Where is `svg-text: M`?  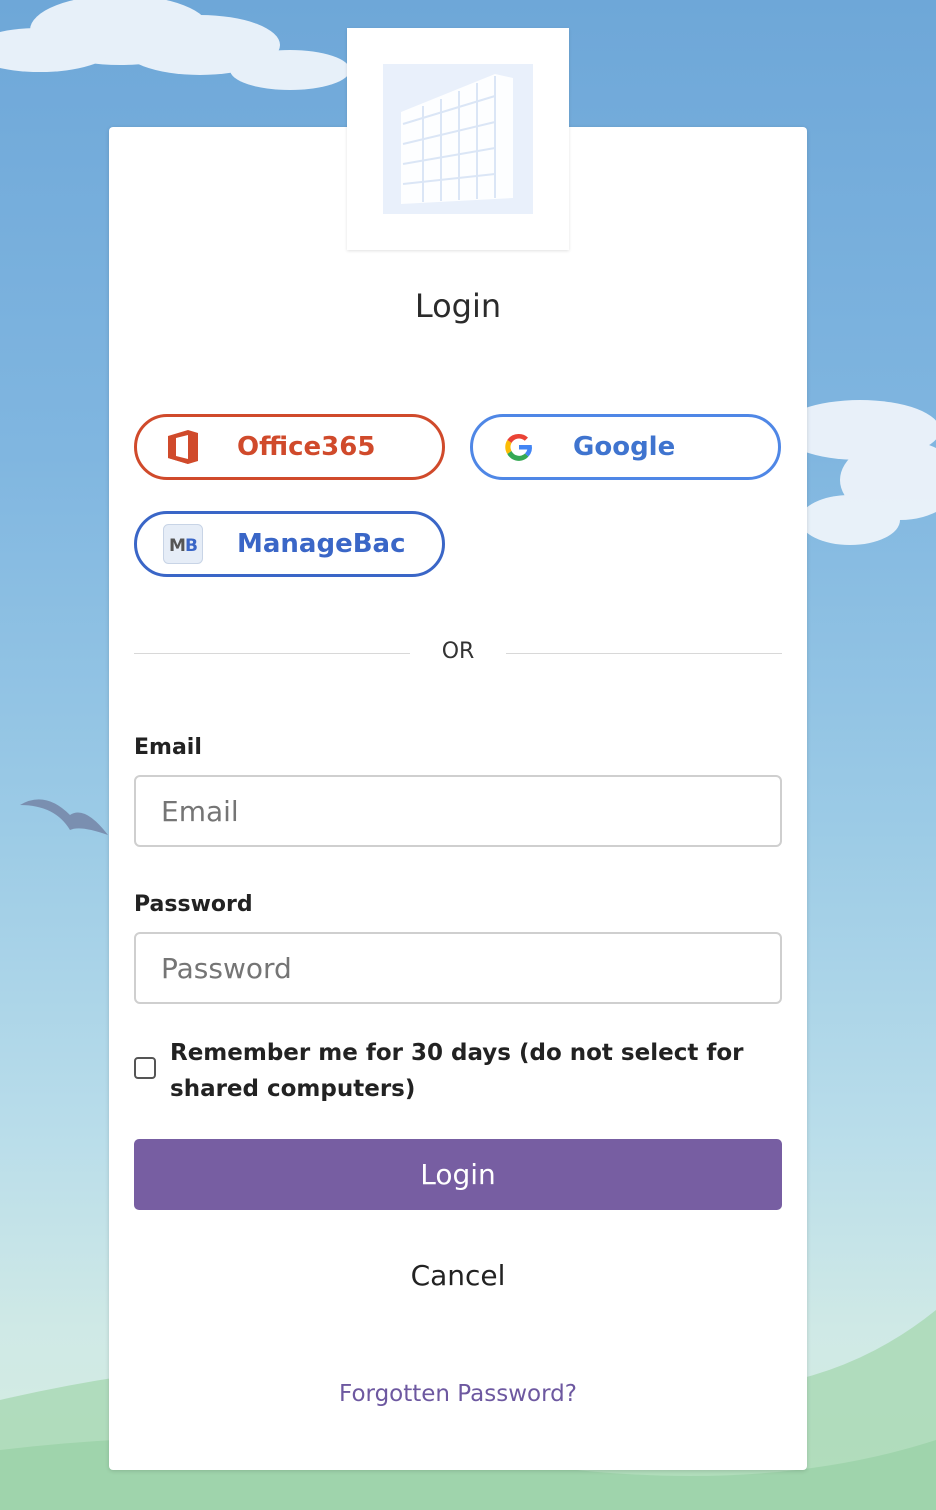 svg-text: M is located at coordinates (177, 546).